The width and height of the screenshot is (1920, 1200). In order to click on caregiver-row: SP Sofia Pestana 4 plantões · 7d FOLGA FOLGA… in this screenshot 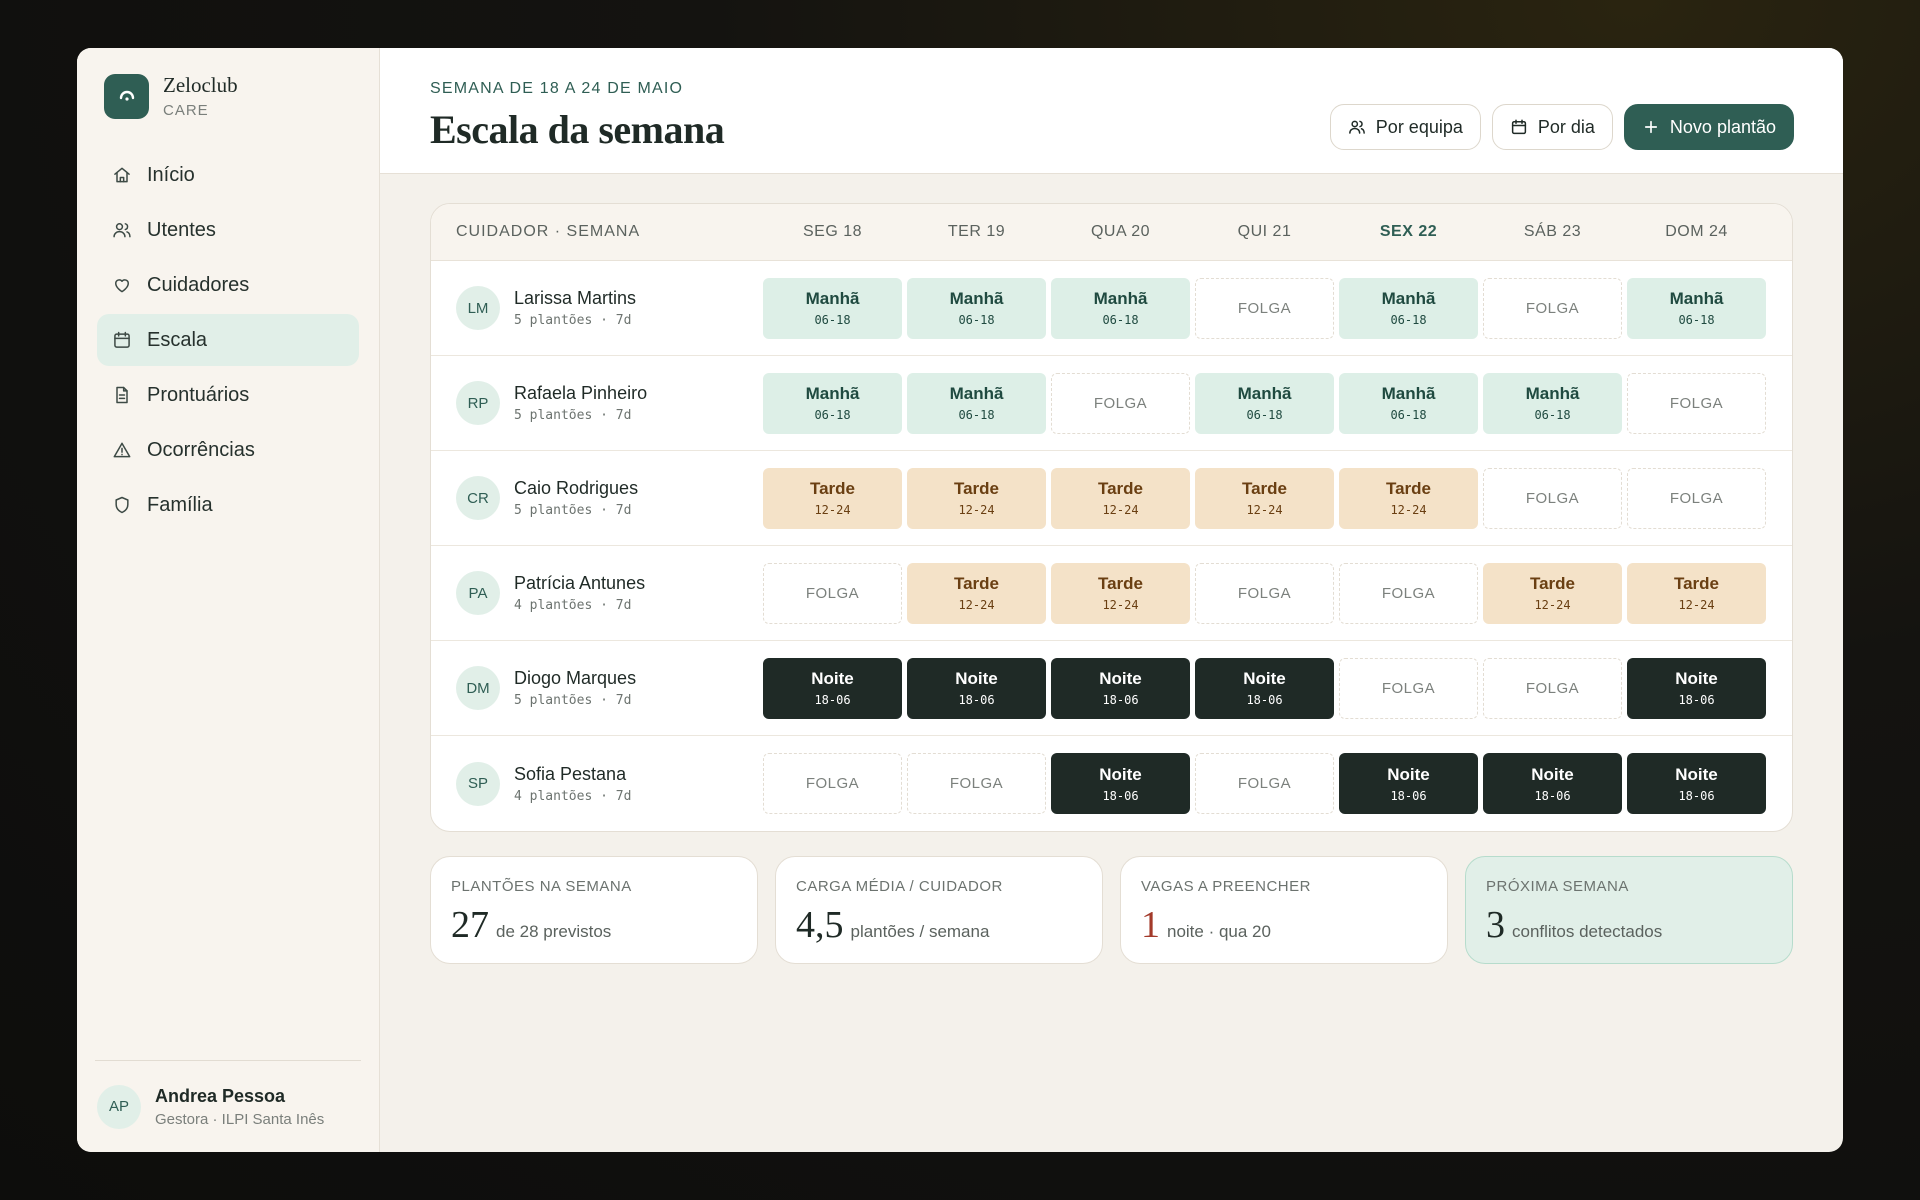, I will do `click(1111, 783)`.